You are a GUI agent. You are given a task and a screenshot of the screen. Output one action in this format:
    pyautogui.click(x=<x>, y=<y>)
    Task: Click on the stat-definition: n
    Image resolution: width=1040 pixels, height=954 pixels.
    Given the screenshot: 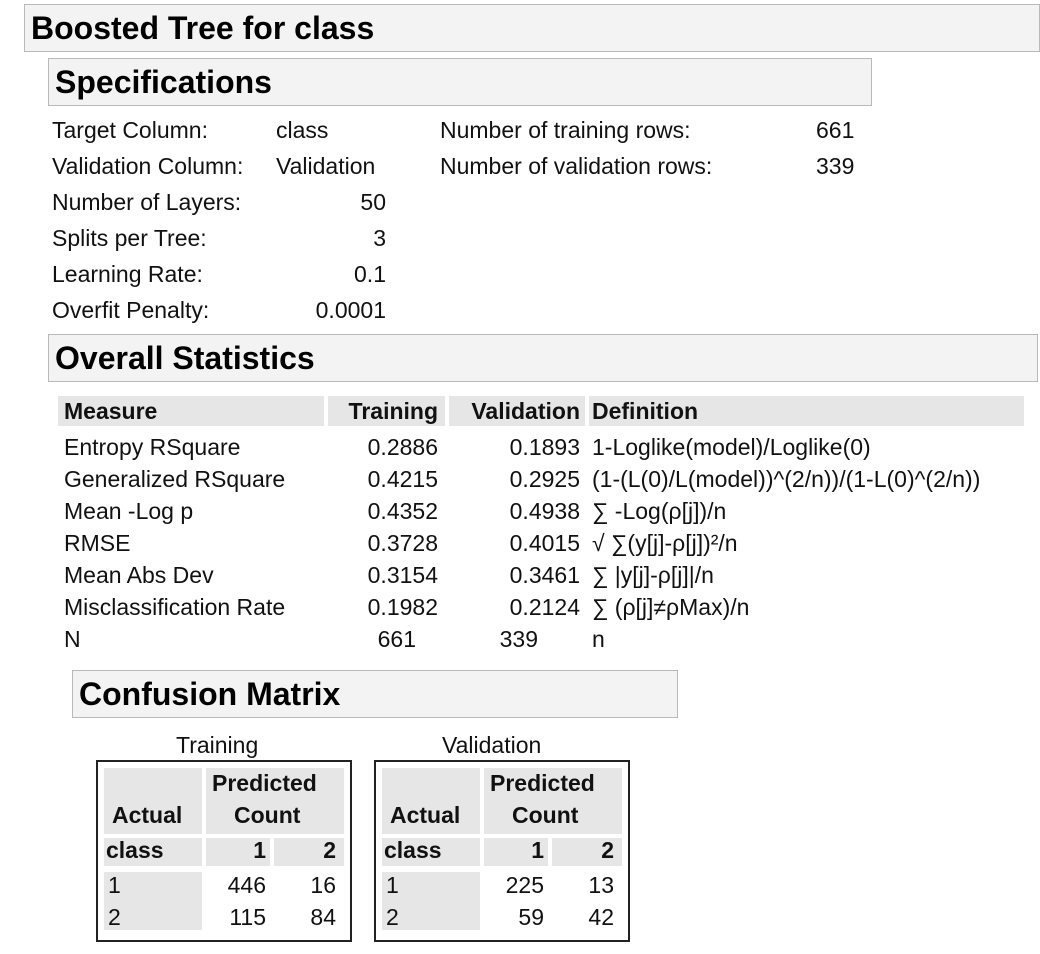 What is the action you would take?
    pyautogui.click(x=598, y=639)
    